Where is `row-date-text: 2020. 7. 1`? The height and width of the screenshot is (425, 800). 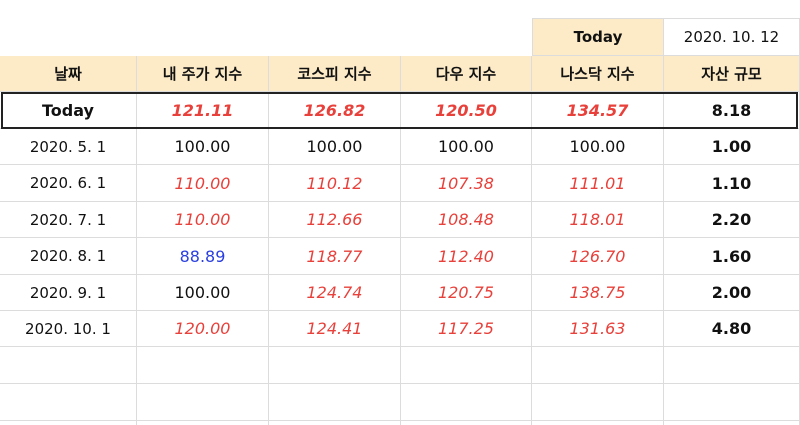 row-date-text: 2020. 7. 1 is located at coordinates (68, 219).